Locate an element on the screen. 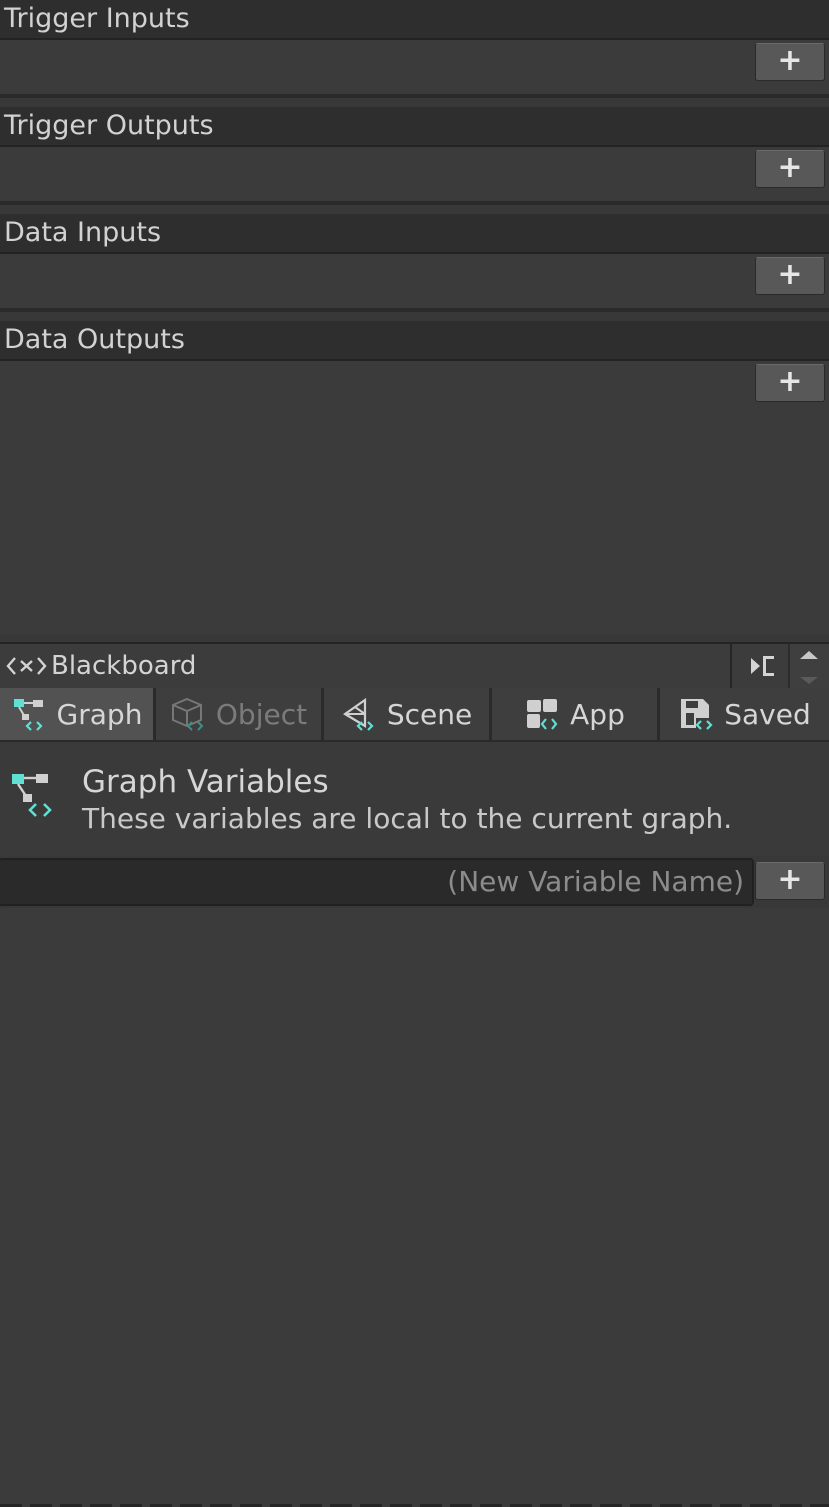  tab-label: Scene is located at coordinates (429, 714).